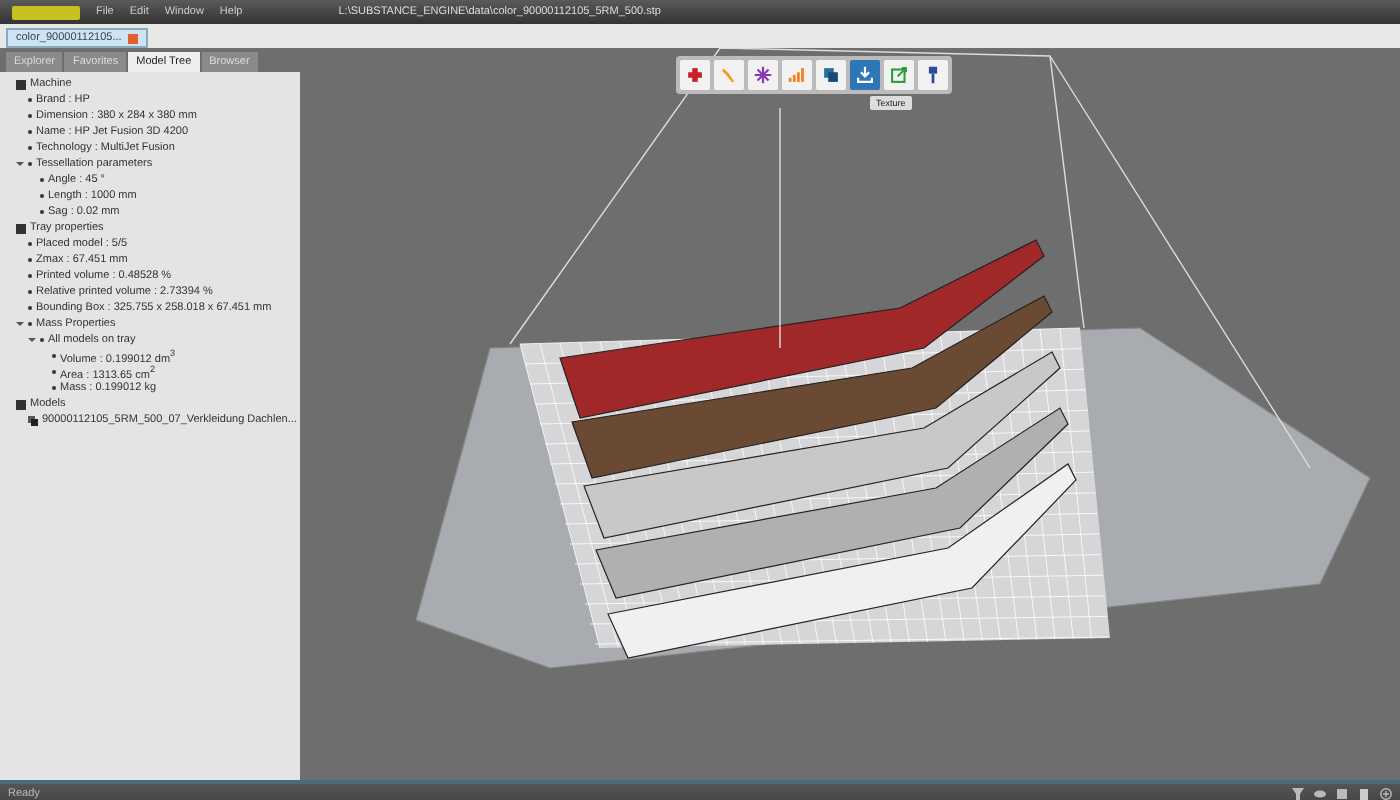  Describe the element at coordinates (20, 164) in the screenshot. I see `expand-arrow-icon` at that location.